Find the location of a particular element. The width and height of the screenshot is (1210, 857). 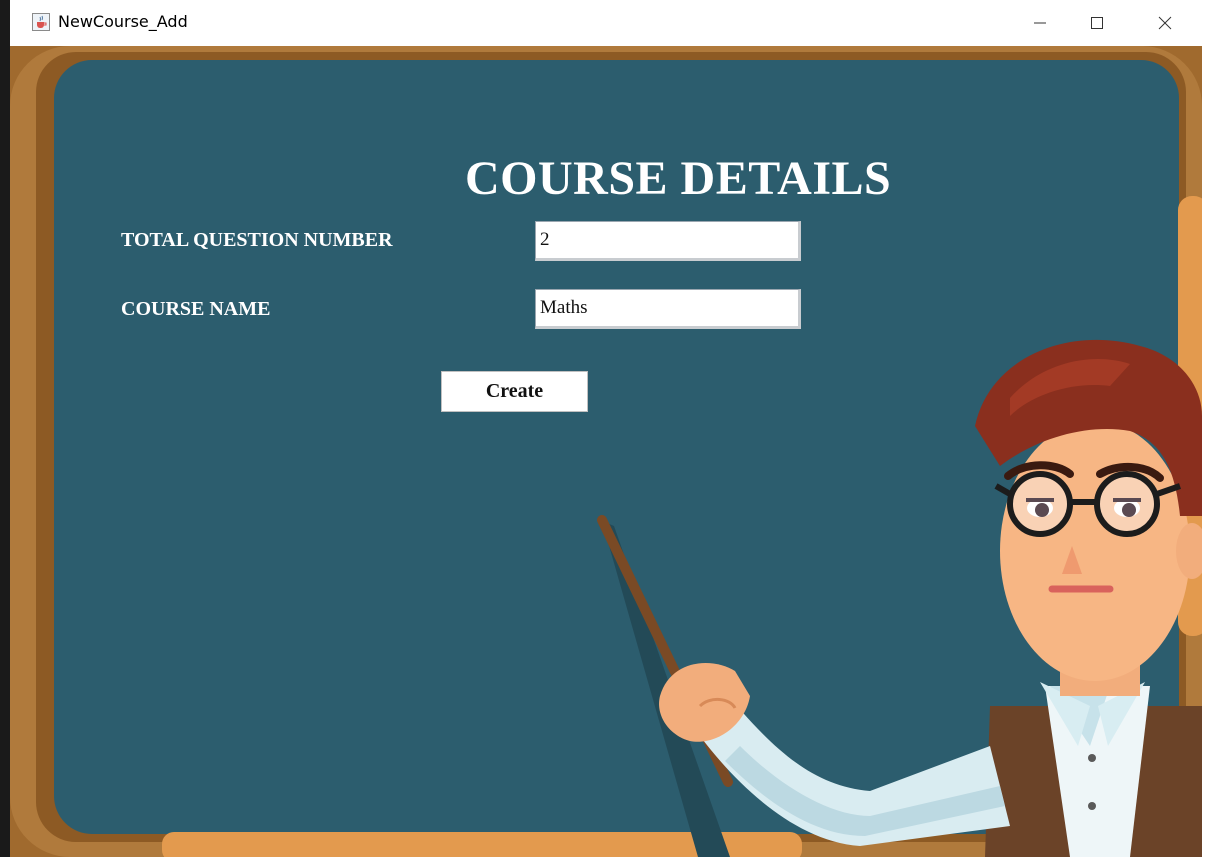

course-name-input is located at coordinates (668, 309).